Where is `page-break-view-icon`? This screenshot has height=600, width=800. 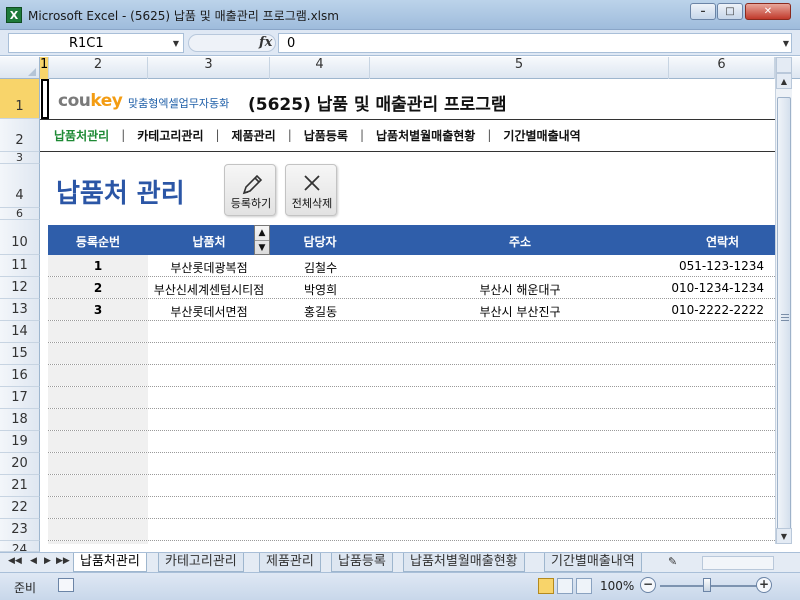 page-break-view-icon is located at coordinates (584, 586).